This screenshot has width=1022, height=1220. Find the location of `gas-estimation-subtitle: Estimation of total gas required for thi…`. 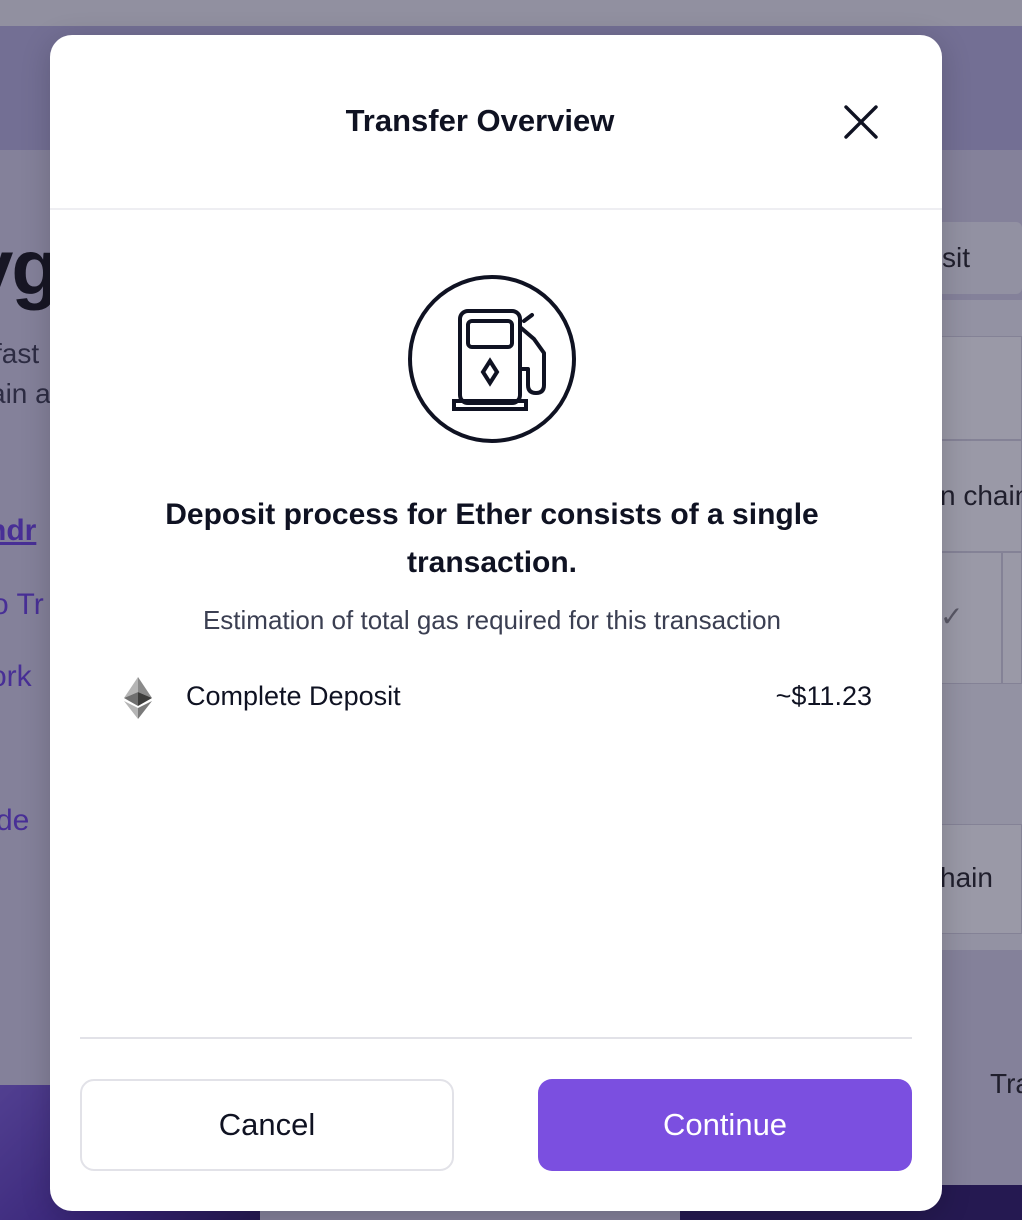

gas-estimation-subtitle: Estimation of total gas required for thi… is located at coordinates (492, 620).